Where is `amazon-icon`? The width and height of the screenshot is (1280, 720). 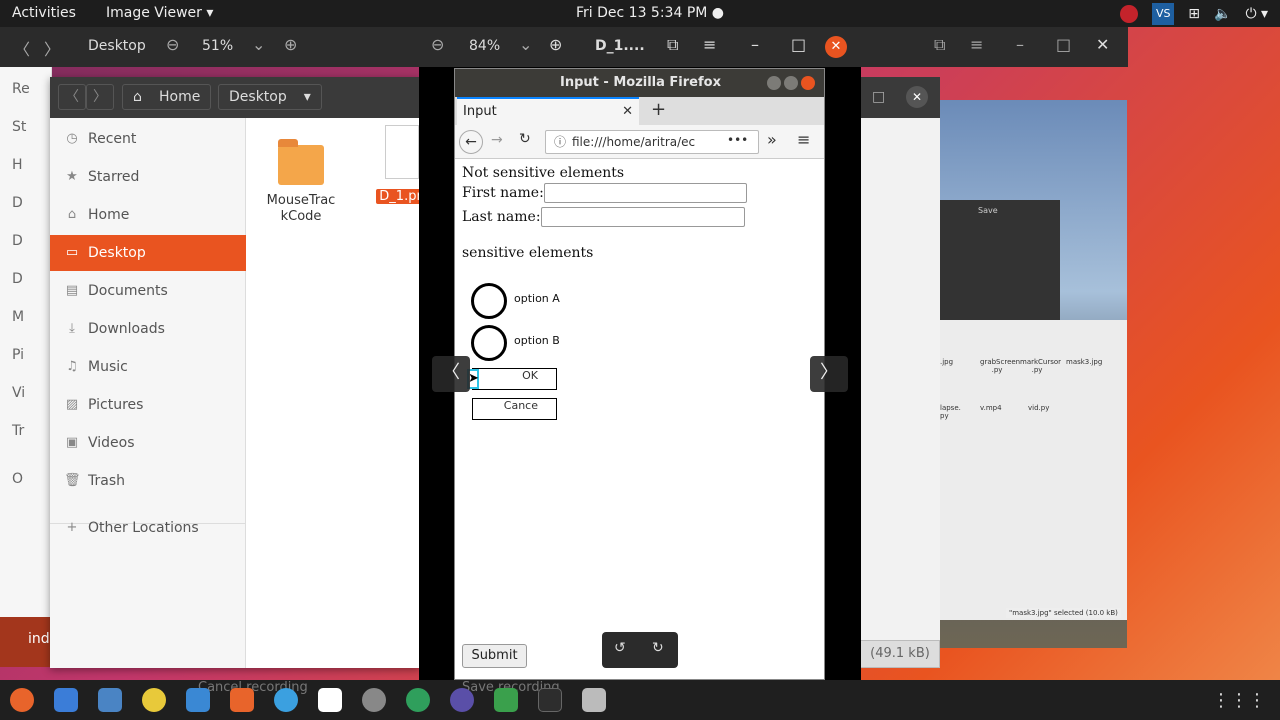 amazon-icon is located at coordinates (330, 700).